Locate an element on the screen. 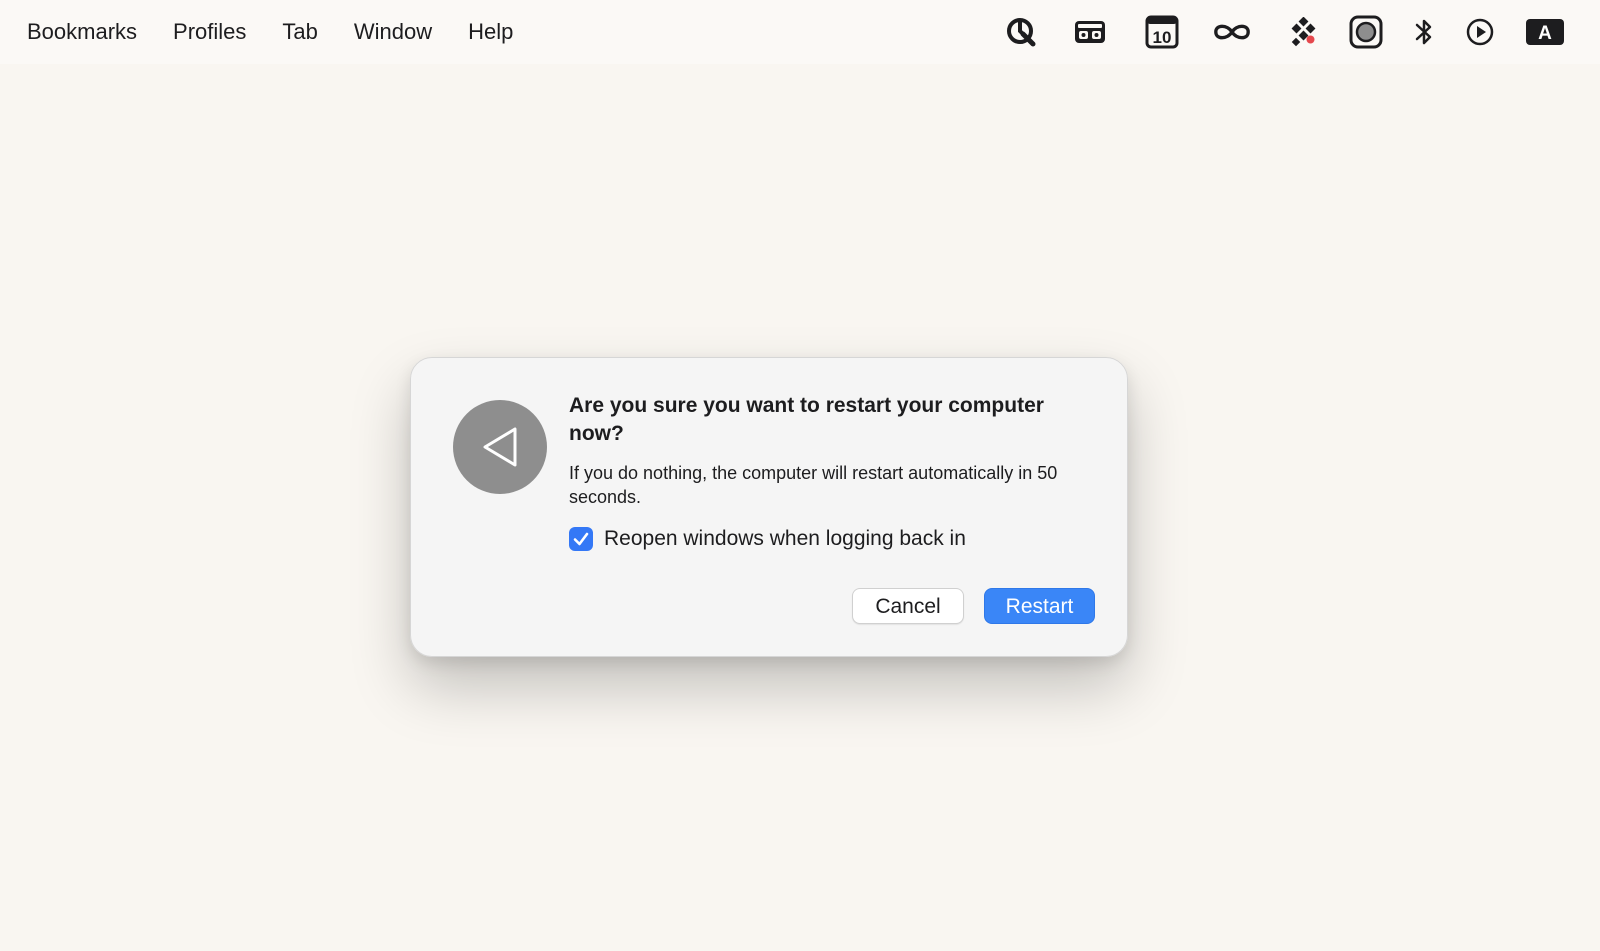 This screenshot has height=951, width=1600. cancel-button: Cancel is located at coordinates (908, 606).